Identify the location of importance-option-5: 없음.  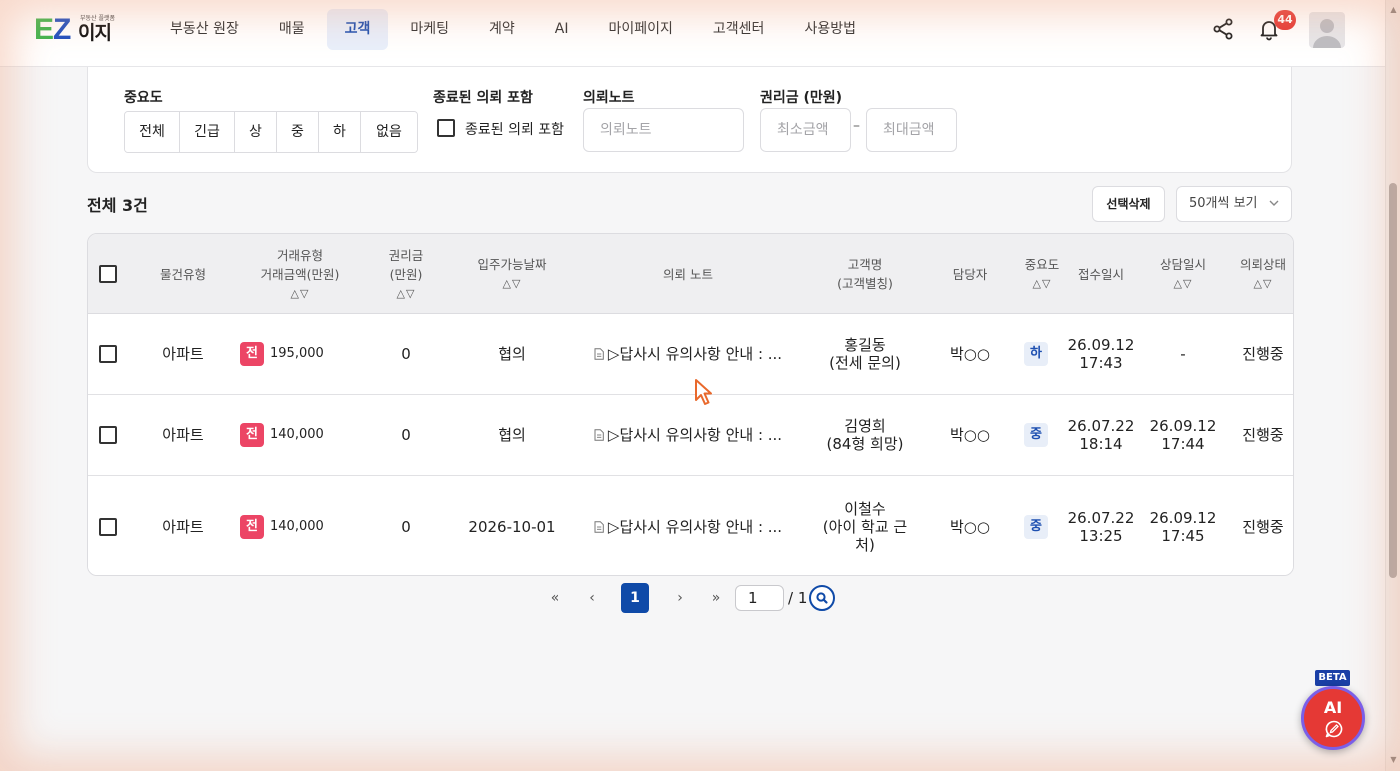
(389, 132).